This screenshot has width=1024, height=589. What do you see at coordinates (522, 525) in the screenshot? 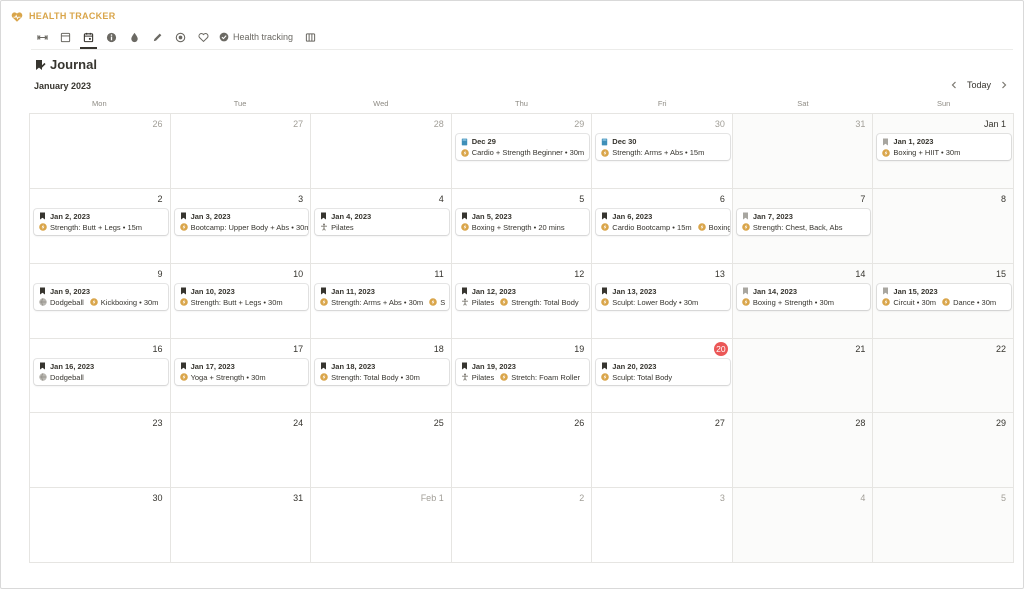
I see `calendar-day-cell: 2` at bounding box center [522, 525].